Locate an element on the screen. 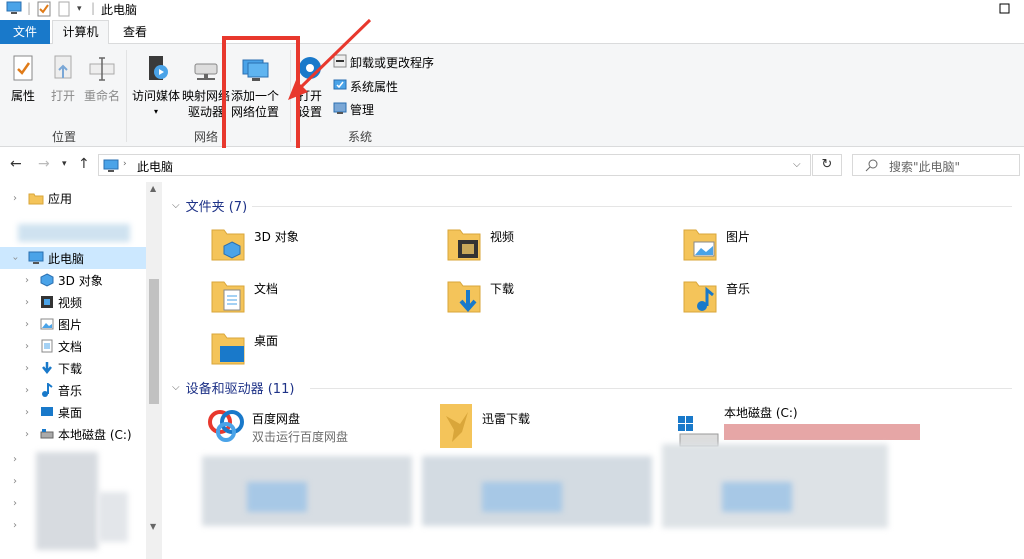 The height and width of the screenshot is (559, 1024). nav-item-apps: › 应用 is located at coordinates (73, 198).